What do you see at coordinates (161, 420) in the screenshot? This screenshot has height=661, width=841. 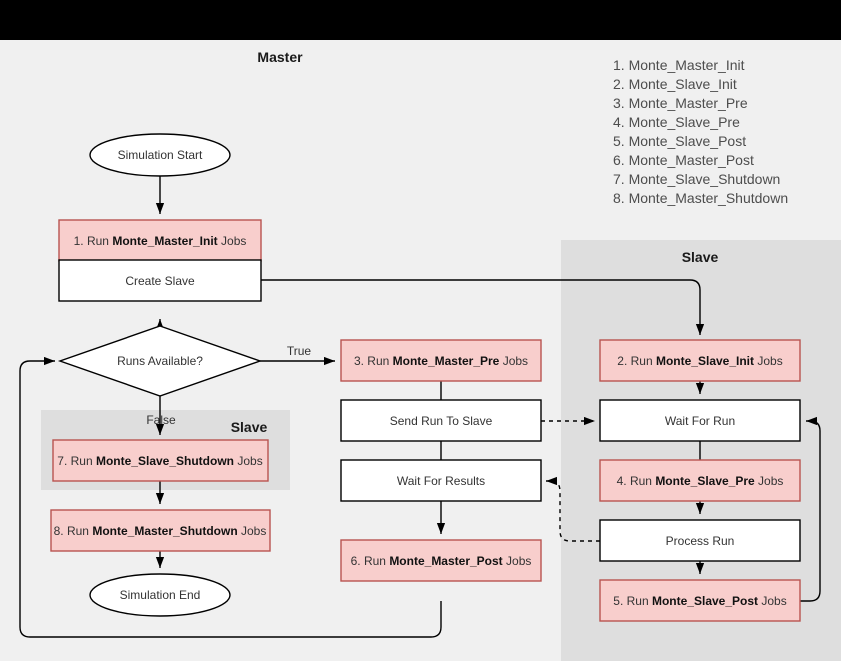 I see `edge-label-false: False` at bounding box center [161, 420].